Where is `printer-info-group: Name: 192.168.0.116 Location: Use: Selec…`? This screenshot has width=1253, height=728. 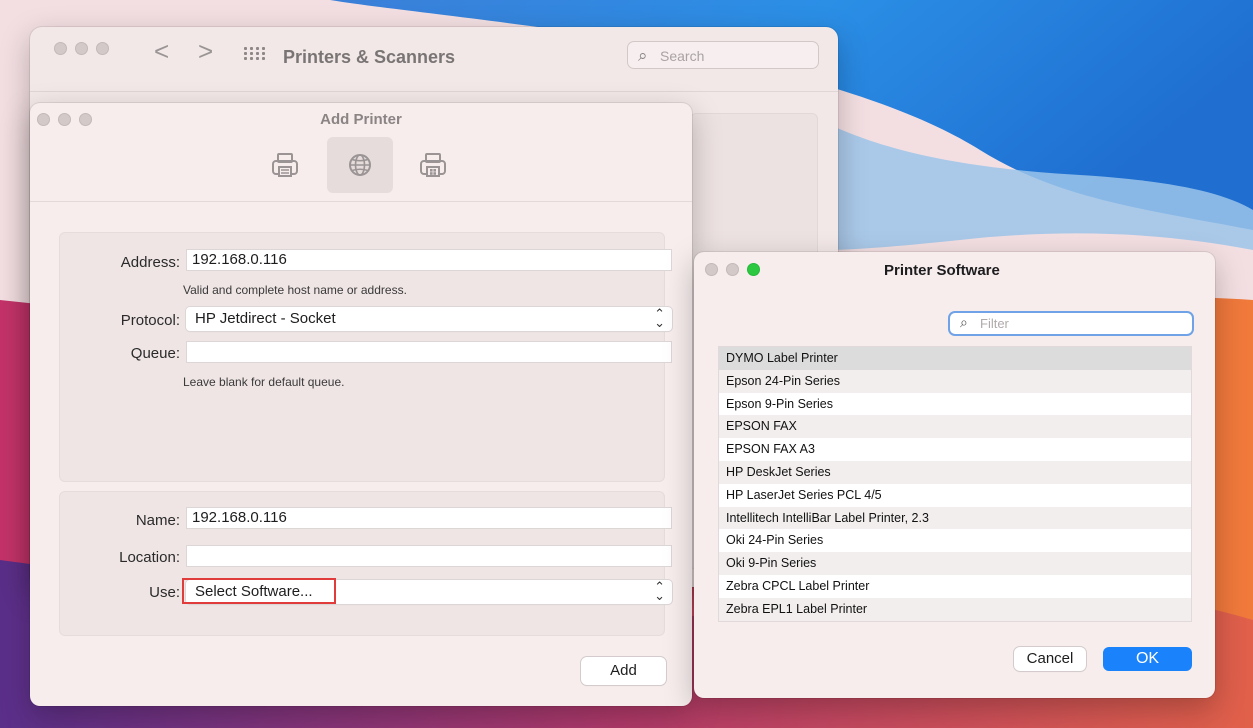 printer-info-group: Name: 192.168.0.116 Location: Use: Selec… is located at coordinates (365, 563).